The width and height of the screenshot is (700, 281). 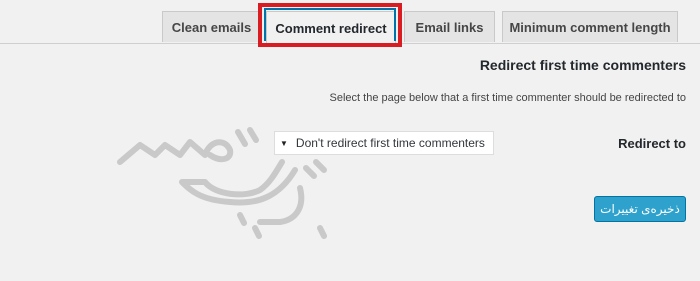 I want to click on save-changes-button: ذخیره‌ی تغییرات, so click(x=640, y=209).